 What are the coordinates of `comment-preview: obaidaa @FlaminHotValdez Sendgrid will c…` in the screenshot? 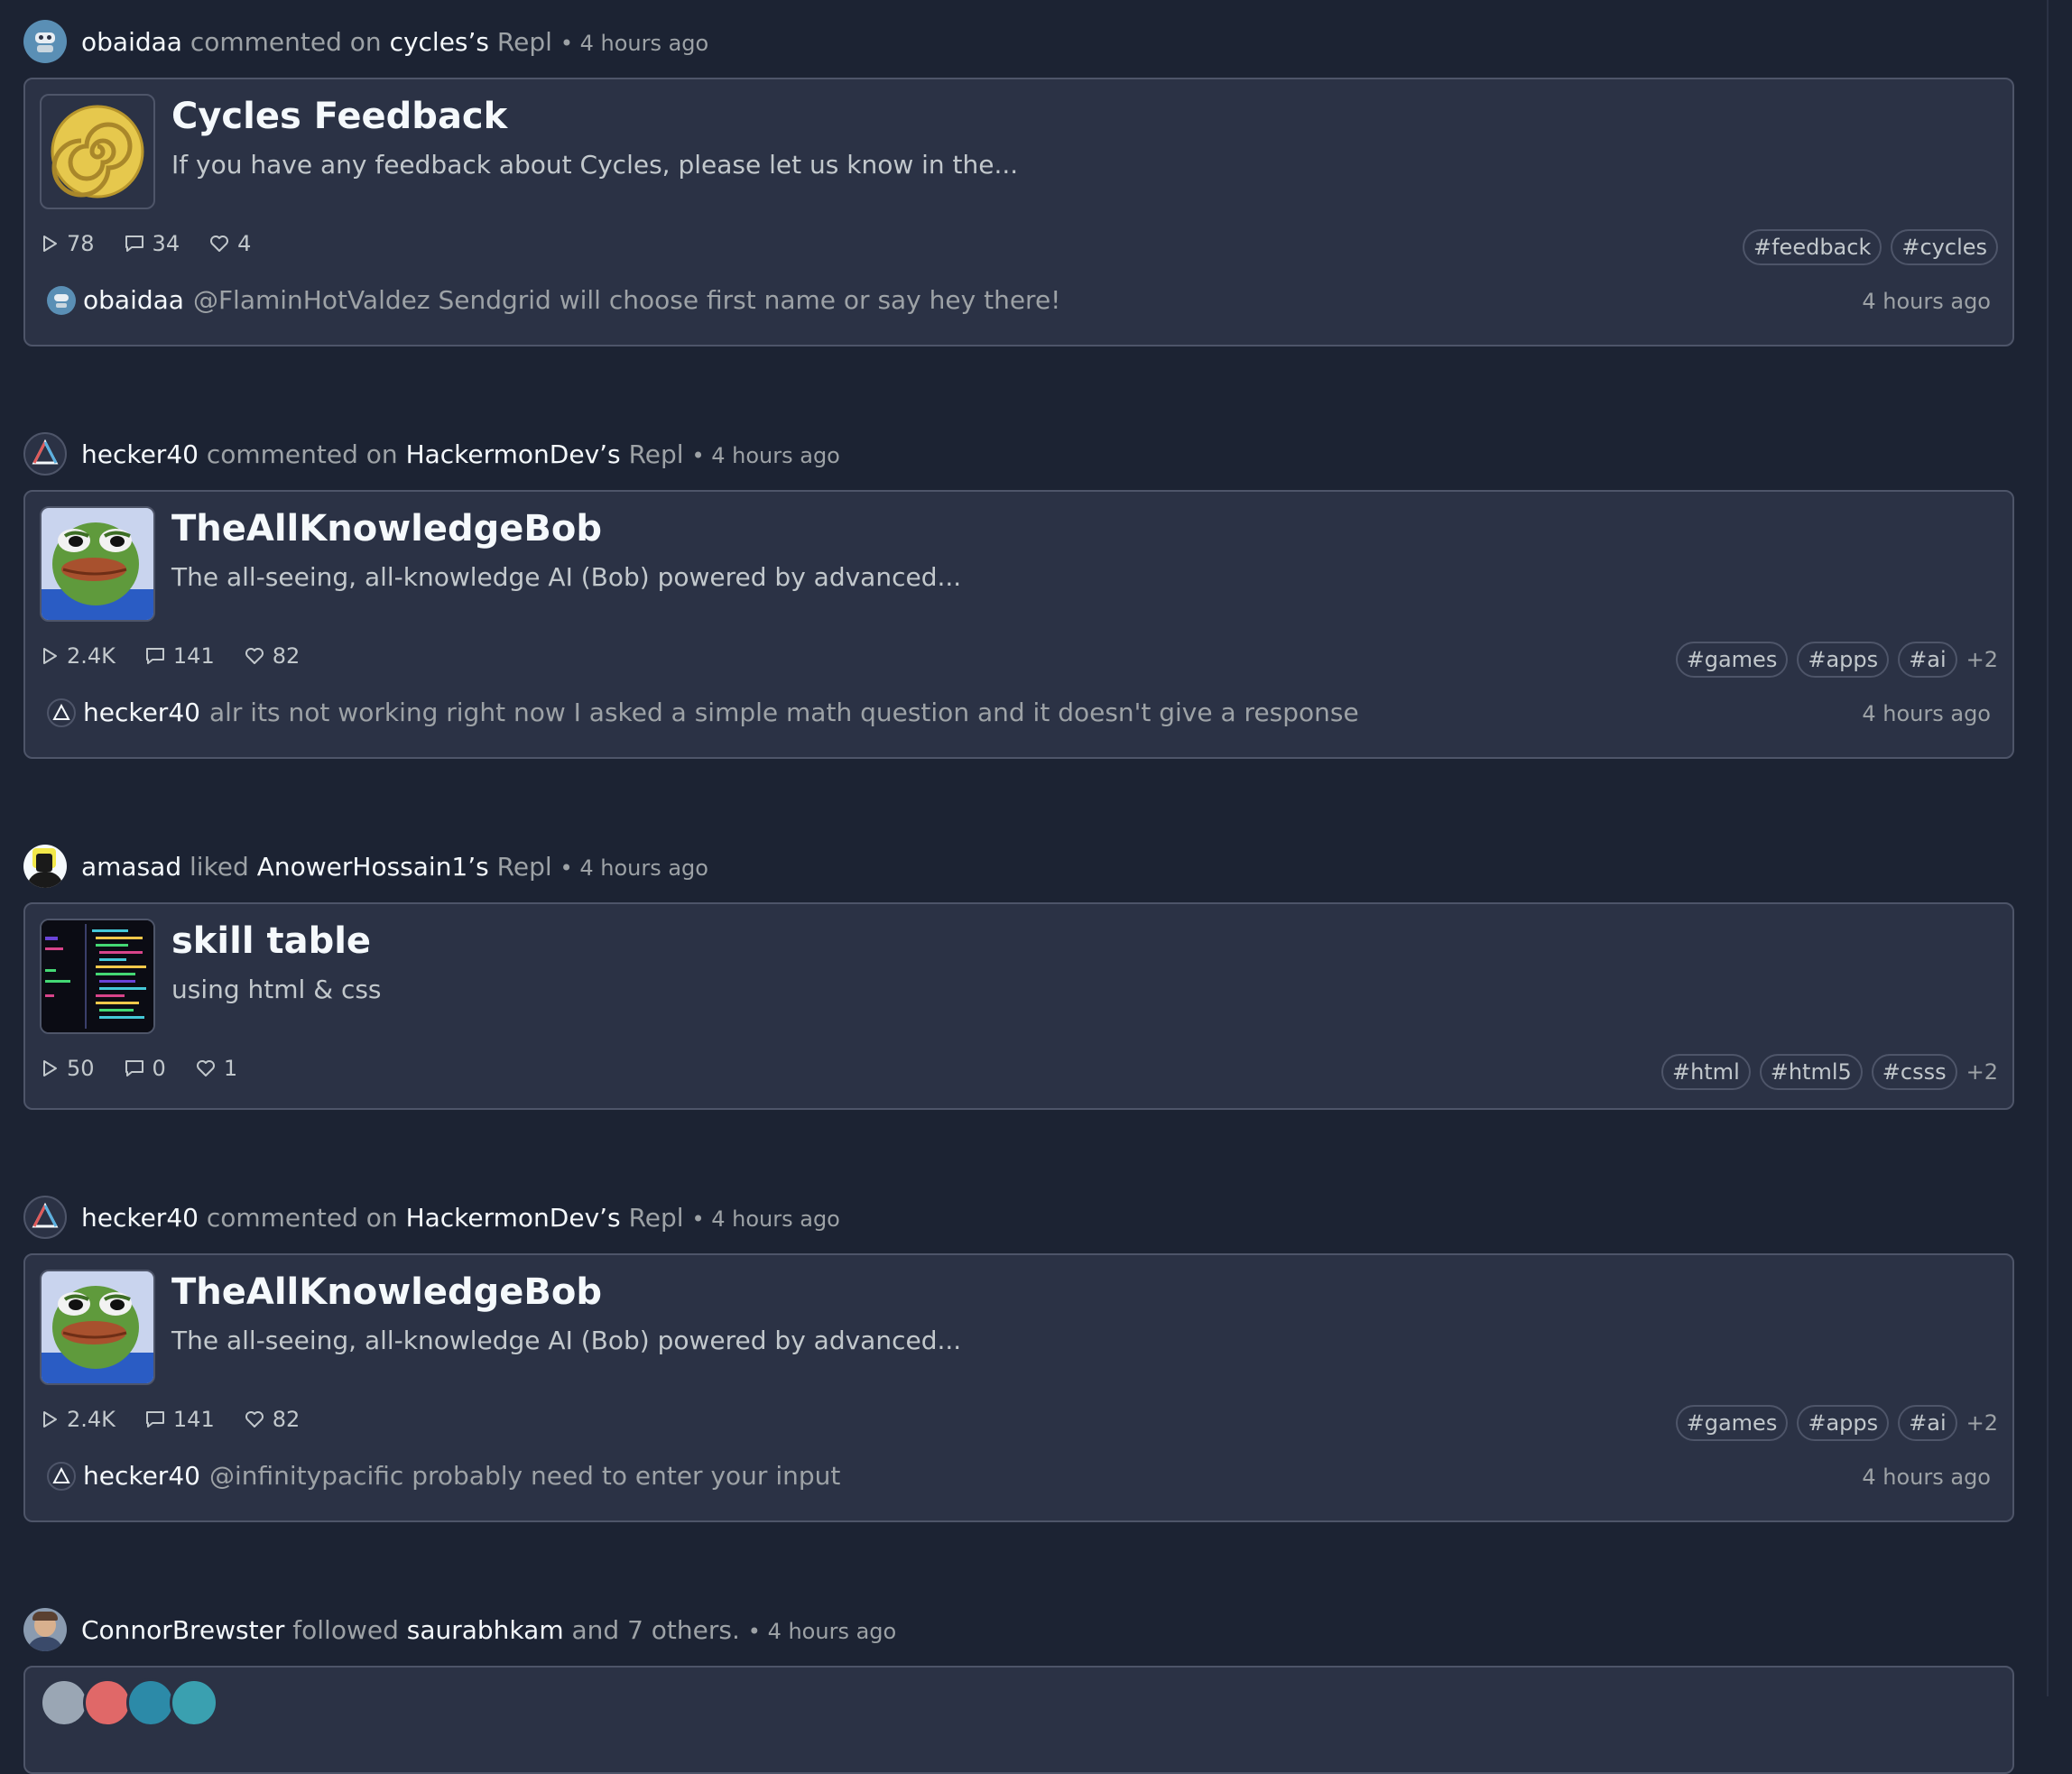 It's located at (553, 300).